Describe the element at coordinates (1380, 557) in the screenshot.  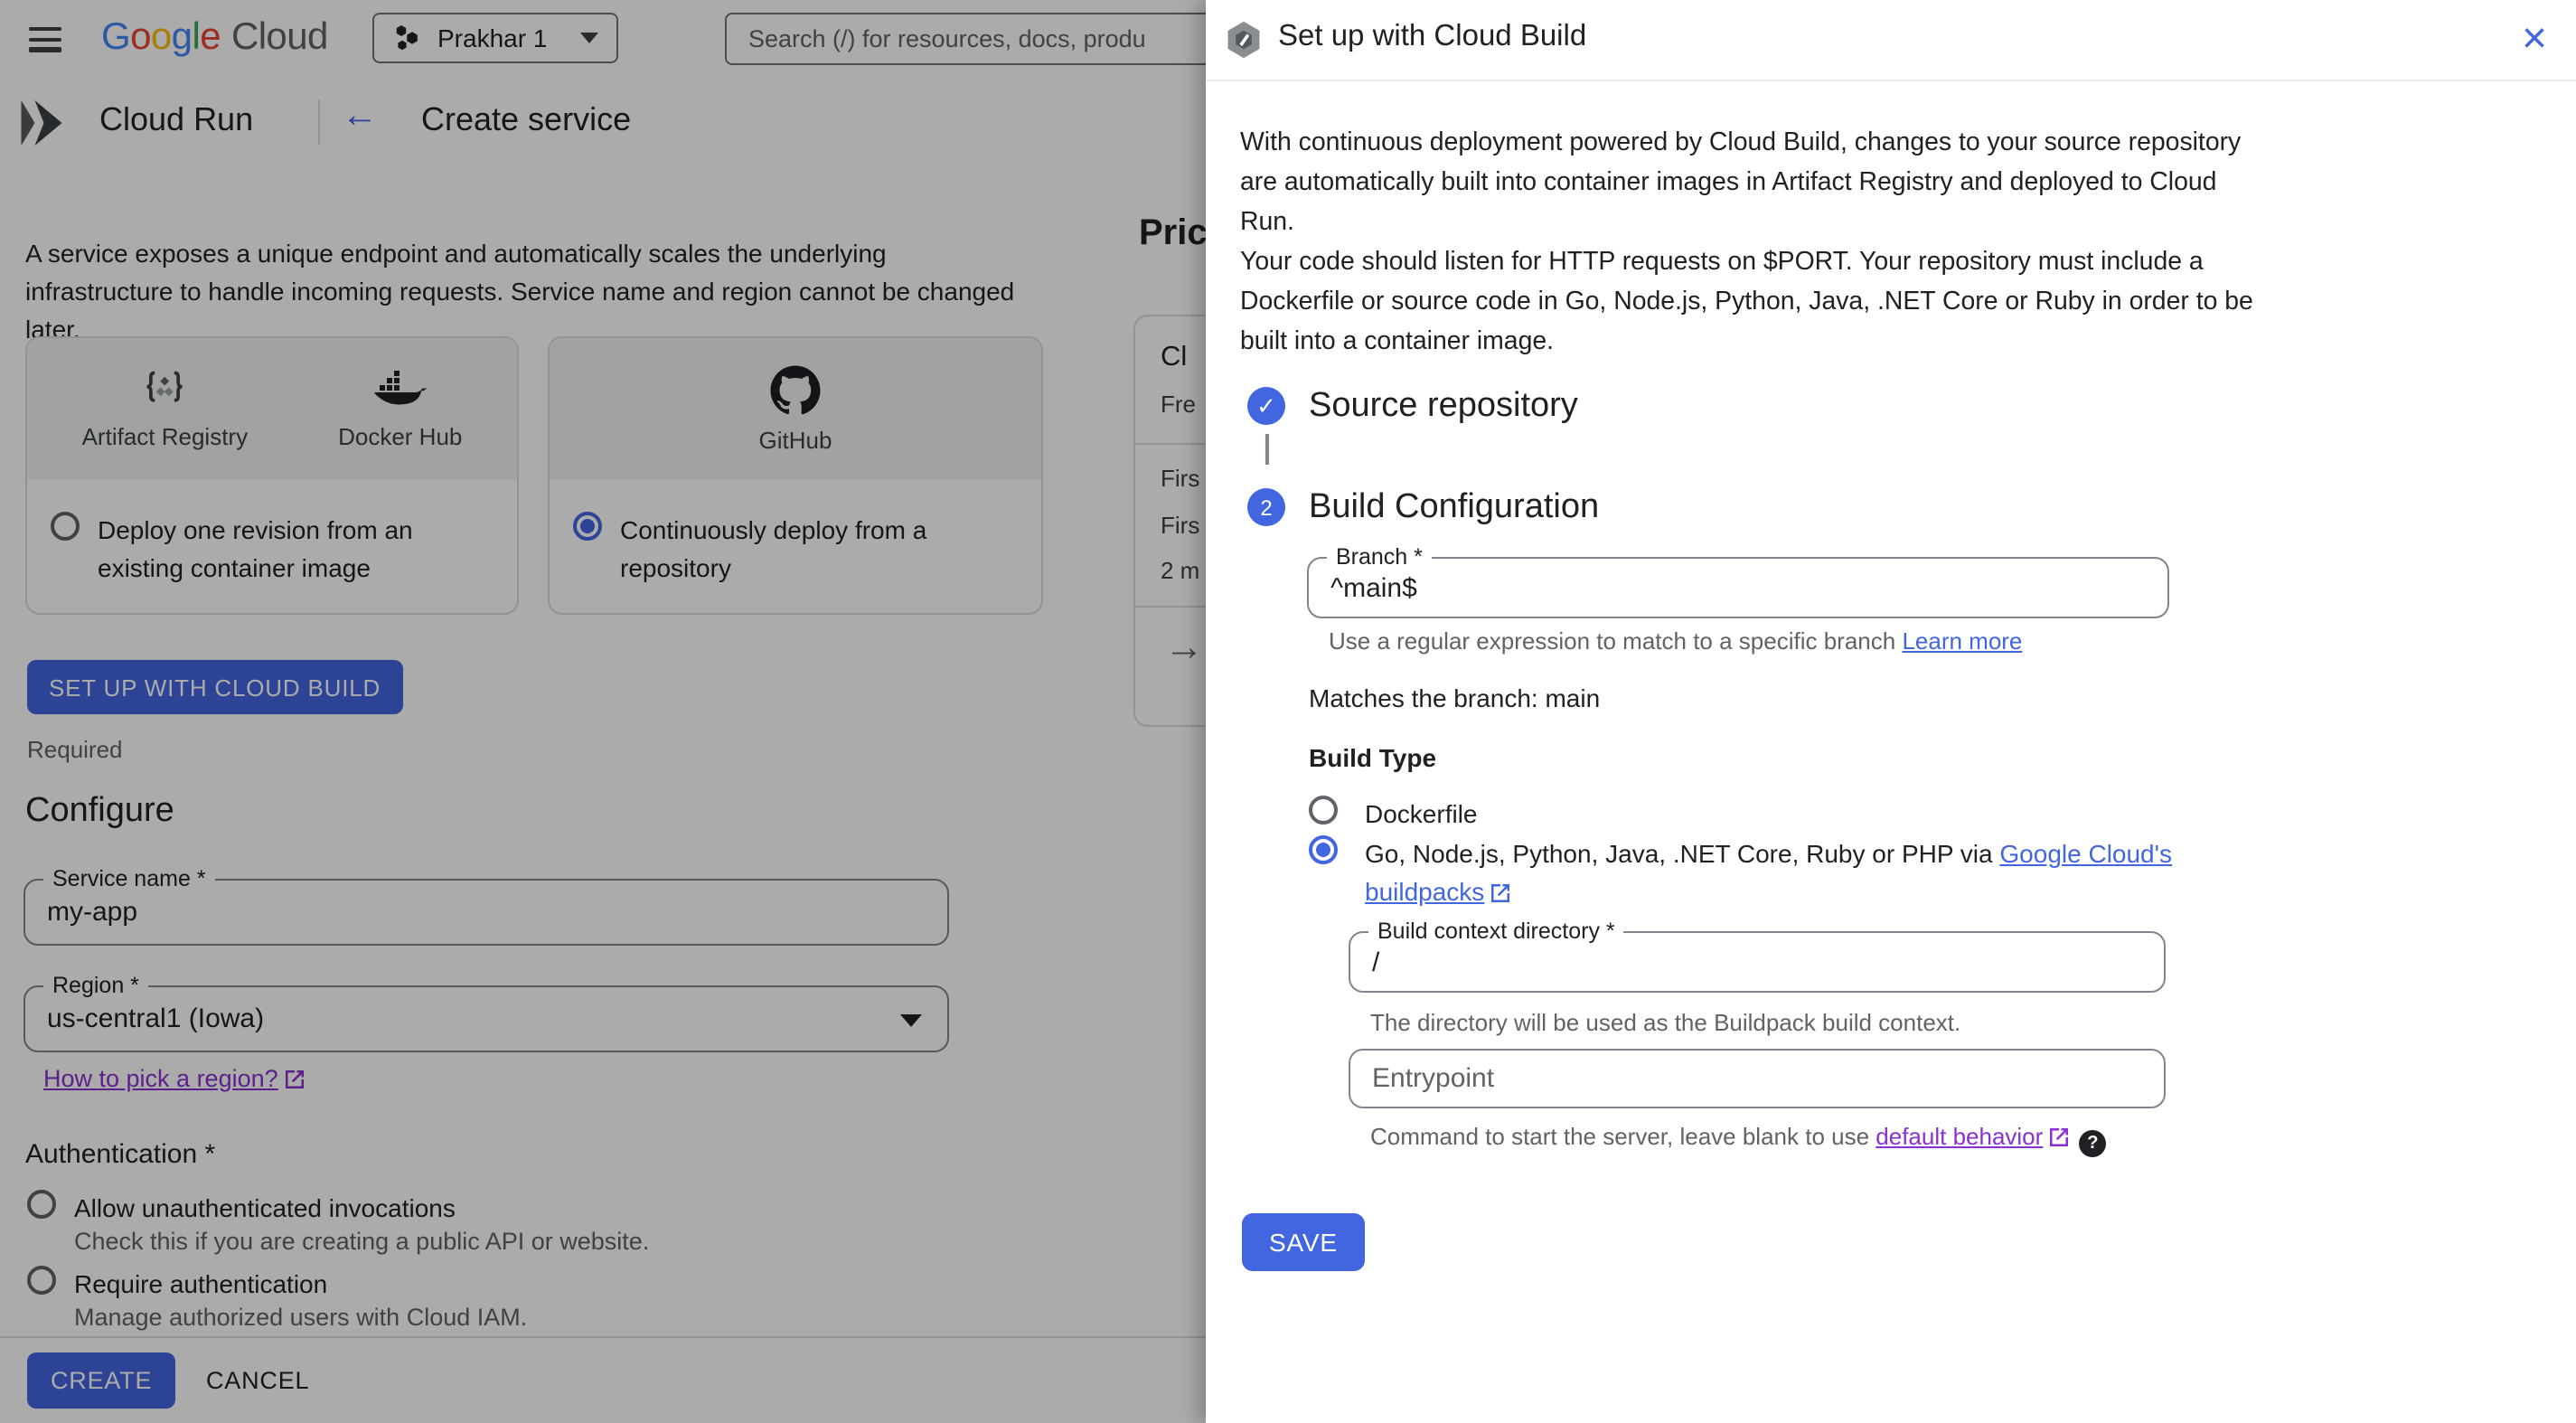
I see `branch-label: Branch *` at that location.